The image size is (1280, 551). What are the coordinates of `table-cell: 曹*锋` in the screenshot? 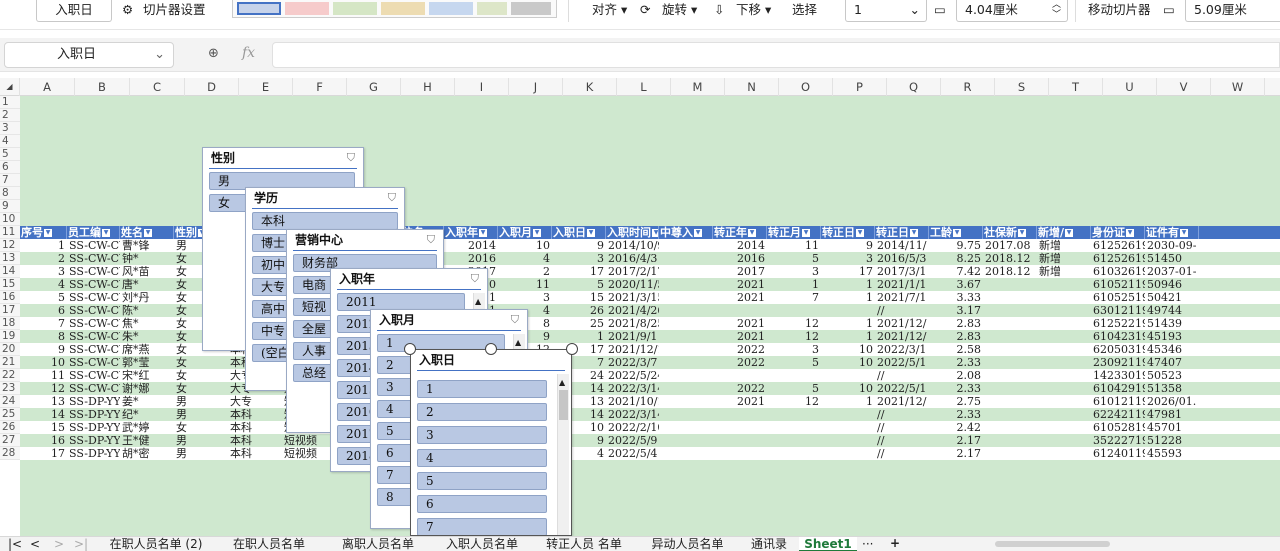 It's located at (147, 245).